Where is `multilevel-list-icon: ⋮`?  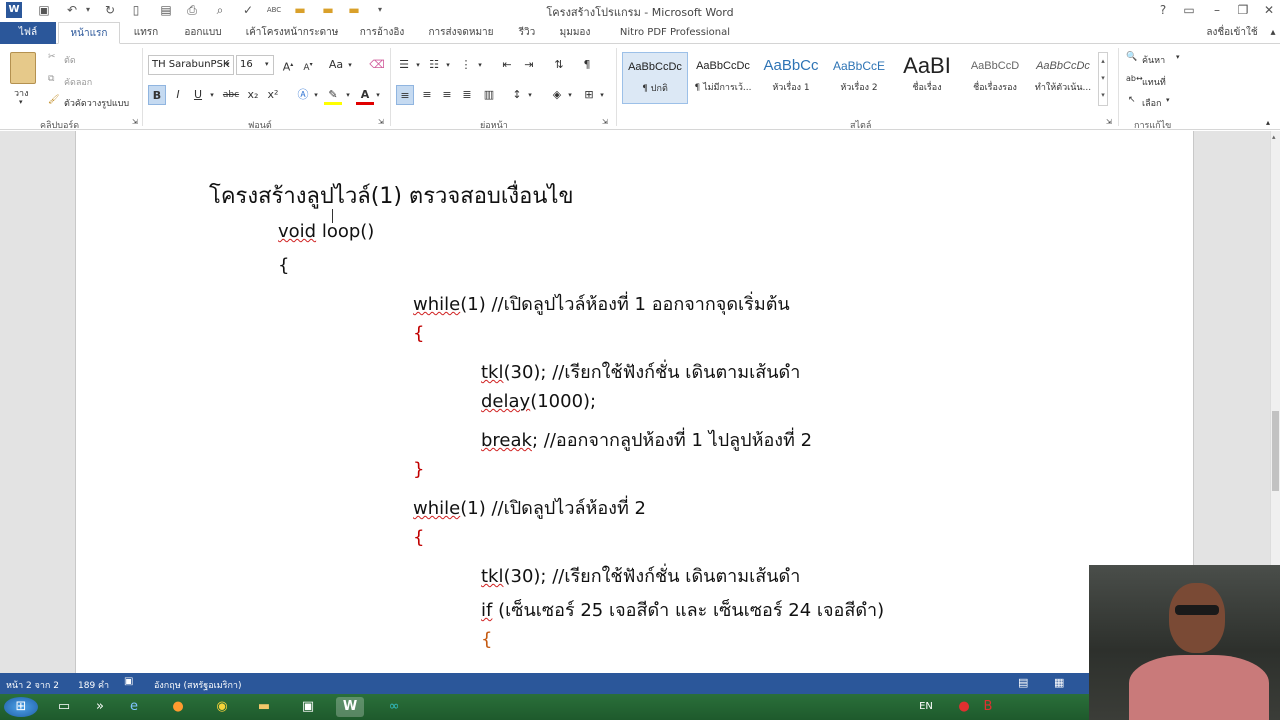
multilevel-list-icon: ⋮ is located at coordinates (466, 65).